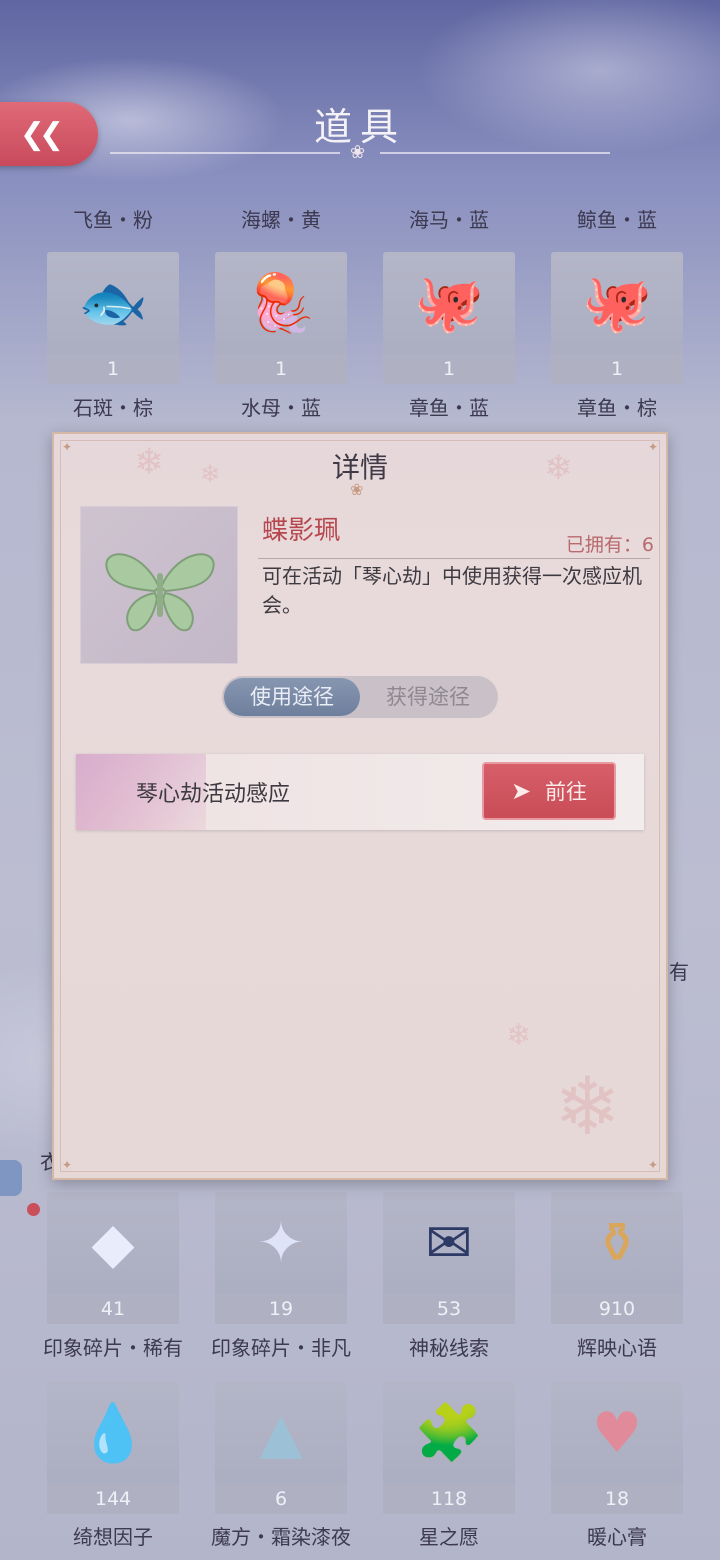  What do you see at coordinates (449, 1243) in the screenshot?
I see `envelope-icon: ✉` at bounding box center [449, 1243].